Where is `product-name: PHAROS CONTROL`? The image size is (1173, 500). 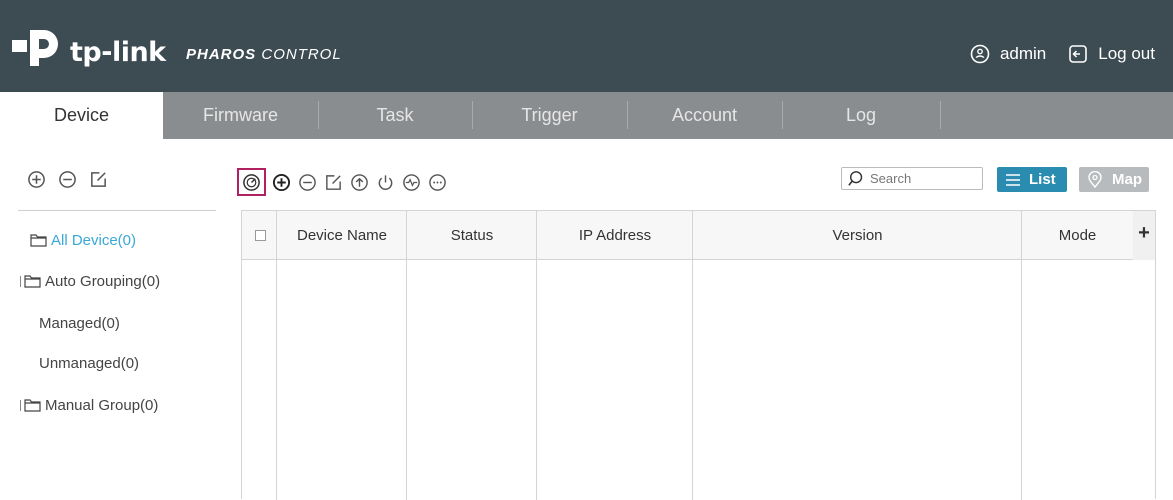 product-name: PHAROS CONTROL is located at coordinates (264, 54).